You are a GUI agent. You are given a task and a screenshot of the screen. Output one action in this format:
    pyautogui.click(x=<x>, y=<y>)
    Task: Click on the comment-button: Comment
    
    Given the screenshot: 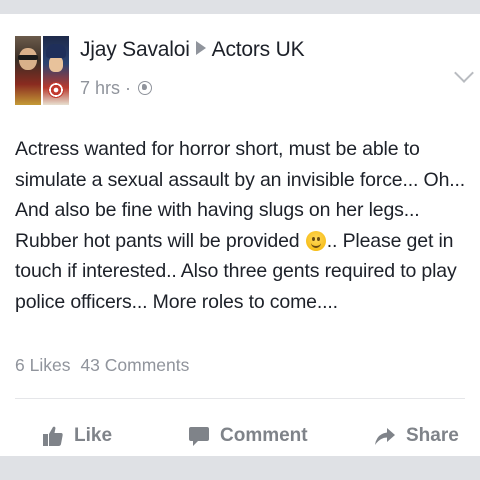 What is the action you would take?
    pyautogui.click(x=248, y=436)
    